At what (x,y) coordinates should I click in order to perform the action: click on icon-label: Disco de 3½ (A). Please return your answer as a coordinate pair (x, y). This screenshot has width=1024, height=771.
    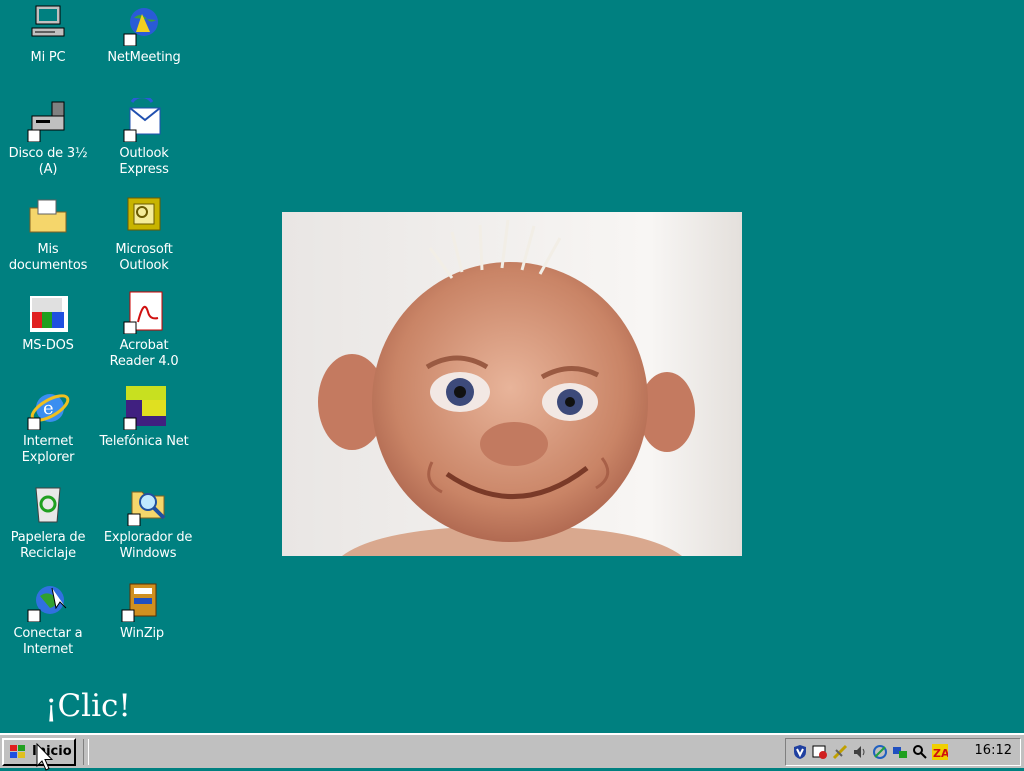
    Looking at the image, I should click on (48, 161).